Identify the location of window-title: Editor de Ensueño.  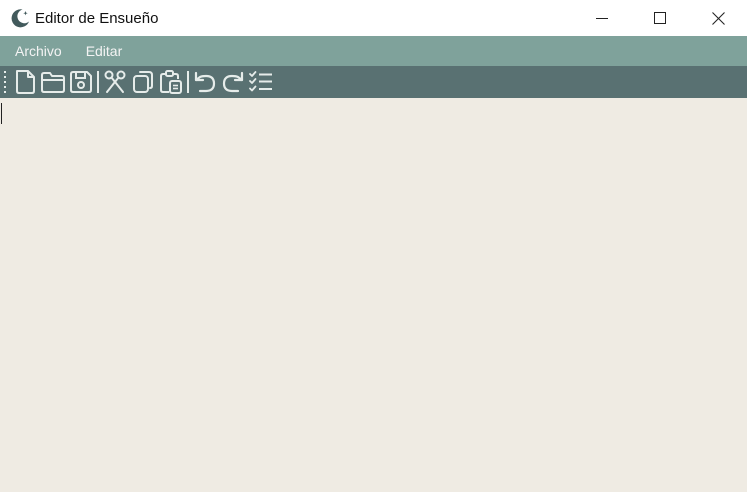
(97, 18).